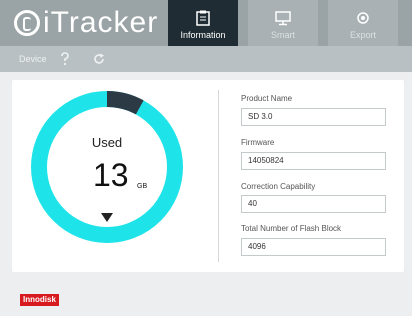  I want to click on product-name-label: Product Name, so click(267, 98).